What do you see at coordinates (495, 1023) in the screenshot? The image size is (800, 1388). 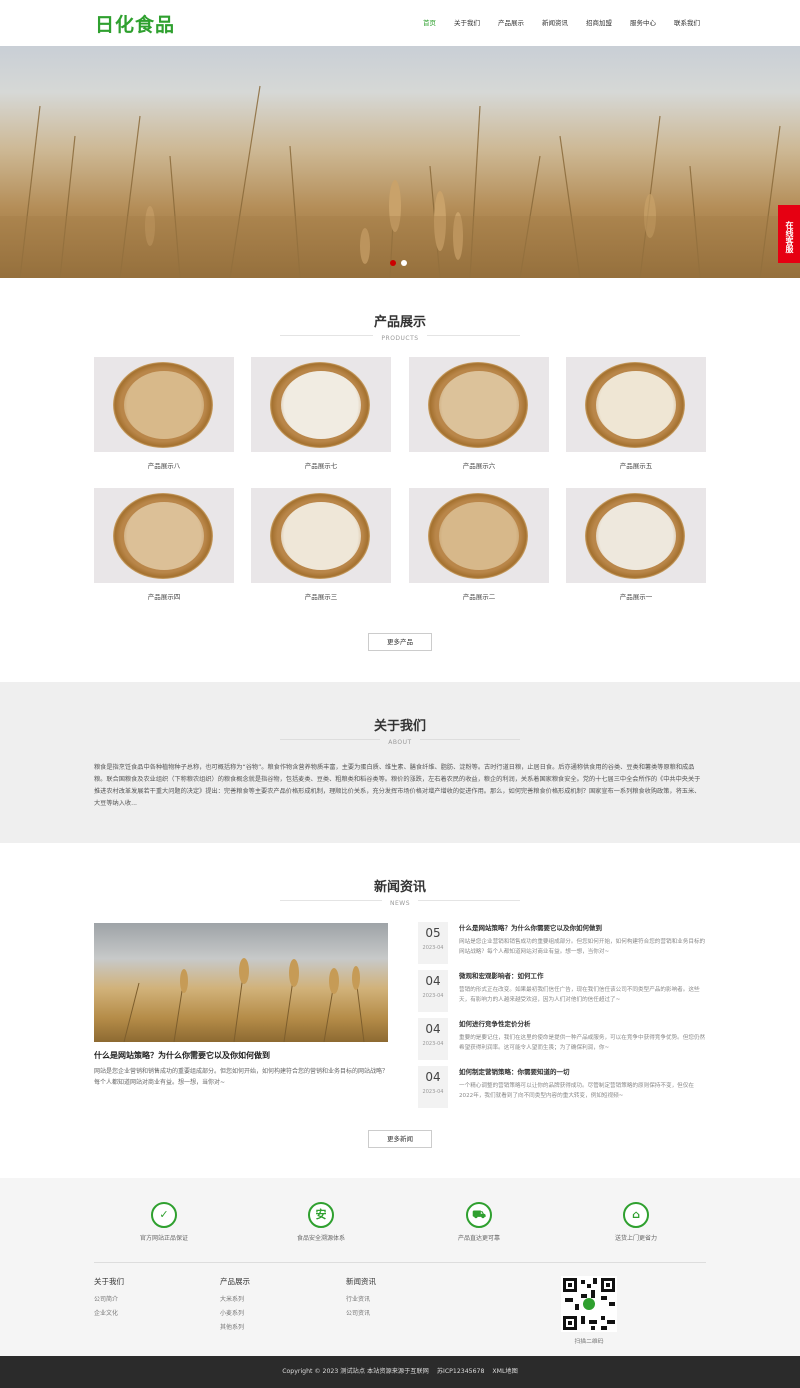 I see `news-item-title: 如何进行竞争性定价分析` at bounding box center [495, 1023].